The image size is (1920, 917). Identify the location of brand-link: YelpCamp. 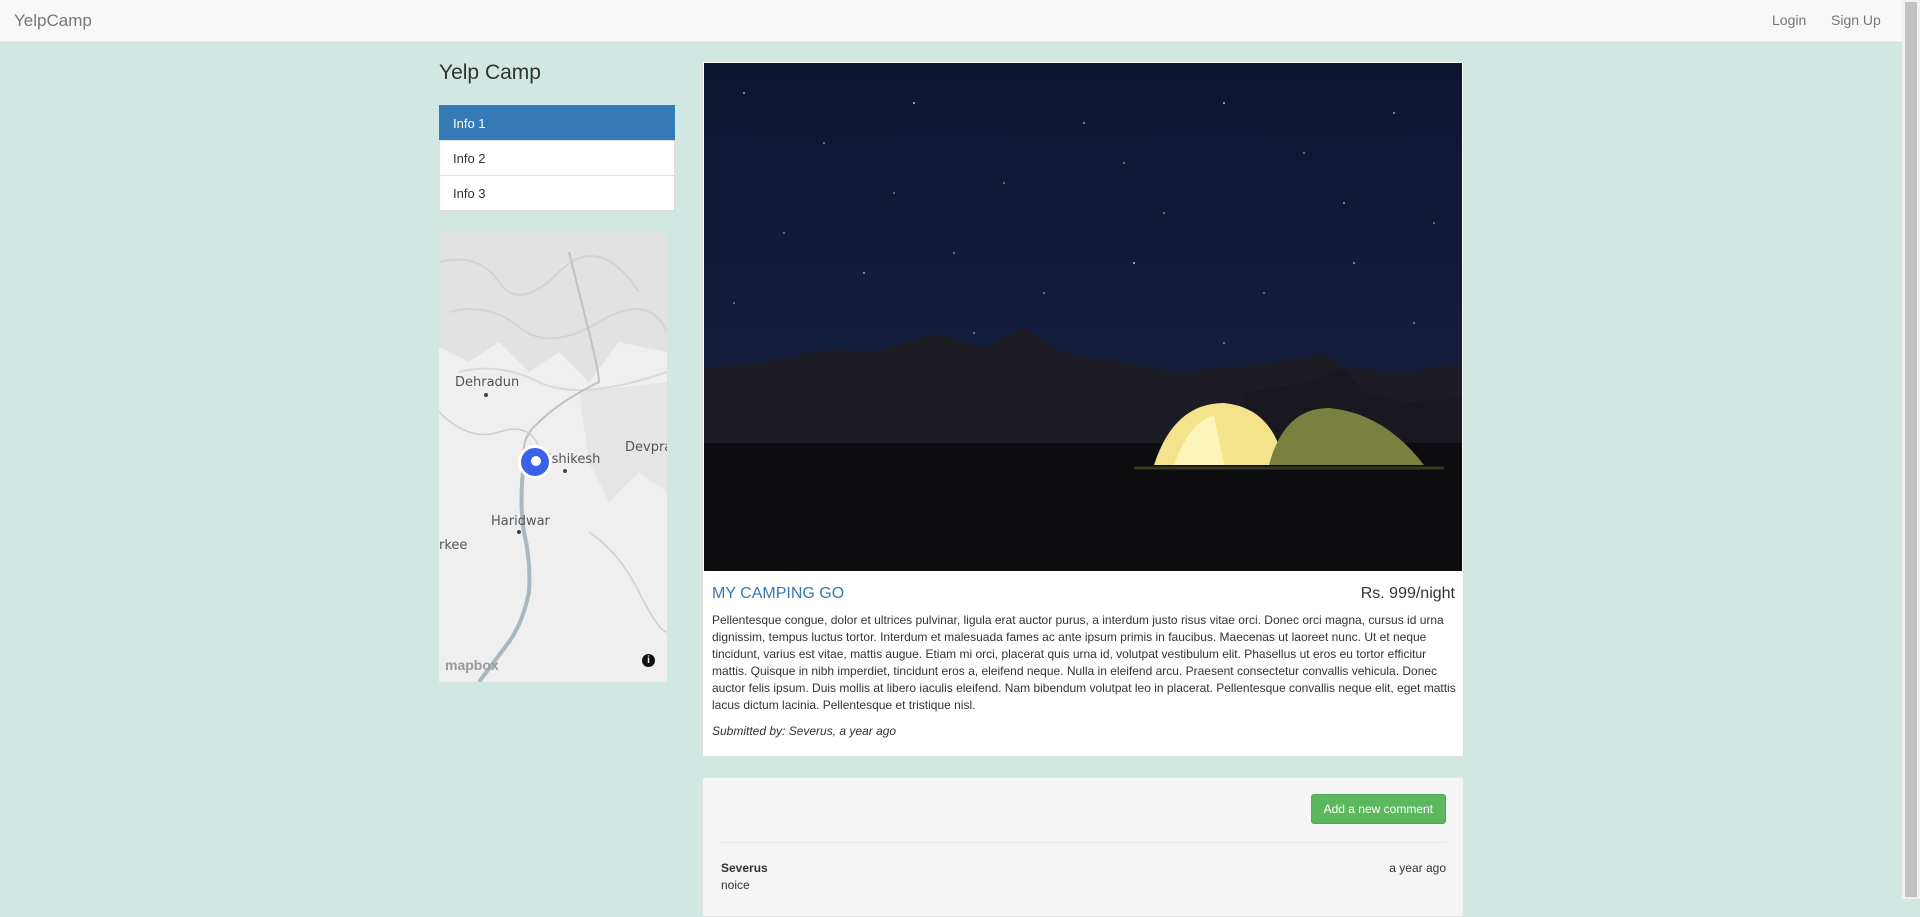
(53, 21).